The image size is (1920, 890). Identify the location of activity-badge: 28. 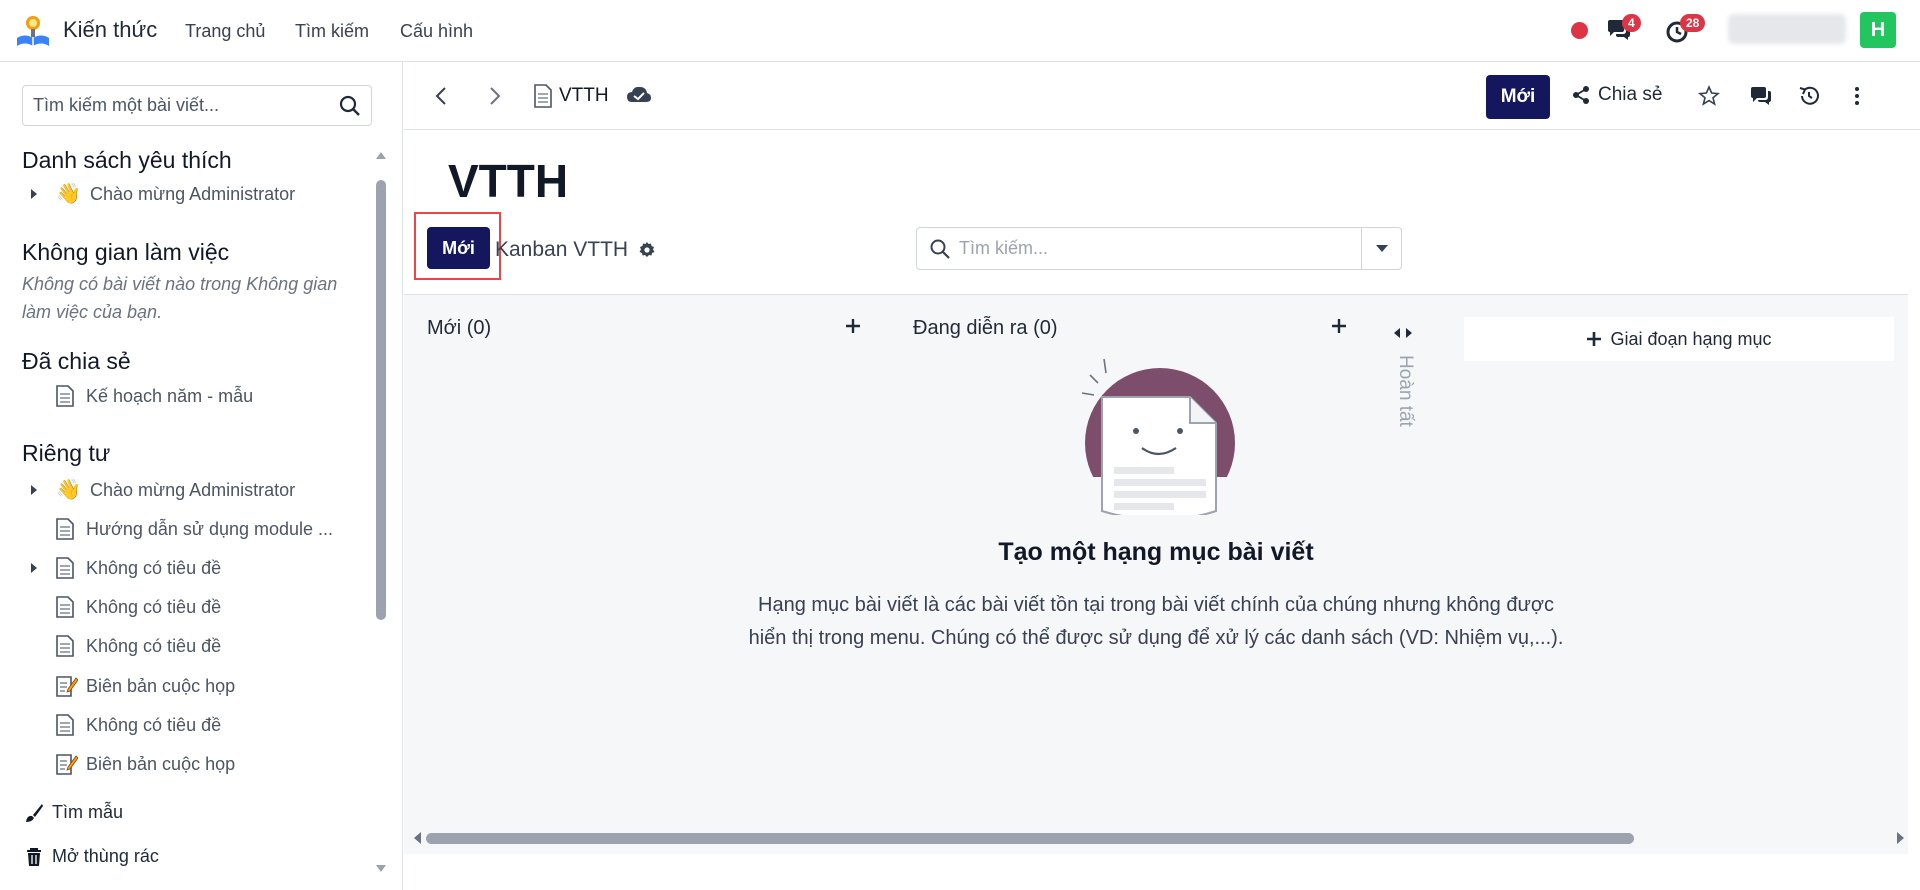
(1693, 23).